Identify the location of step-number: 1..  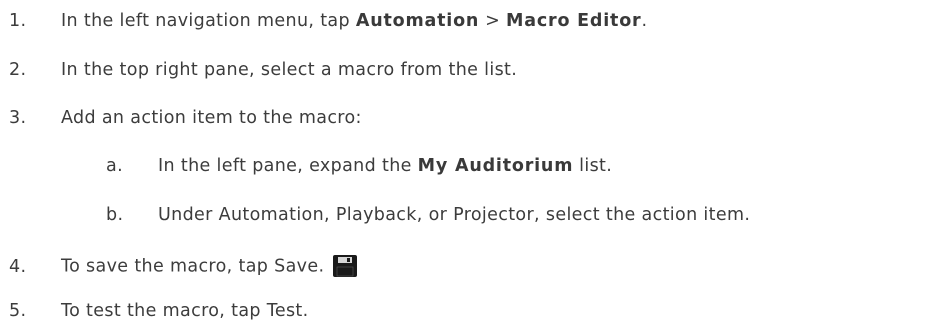
(18, 21).